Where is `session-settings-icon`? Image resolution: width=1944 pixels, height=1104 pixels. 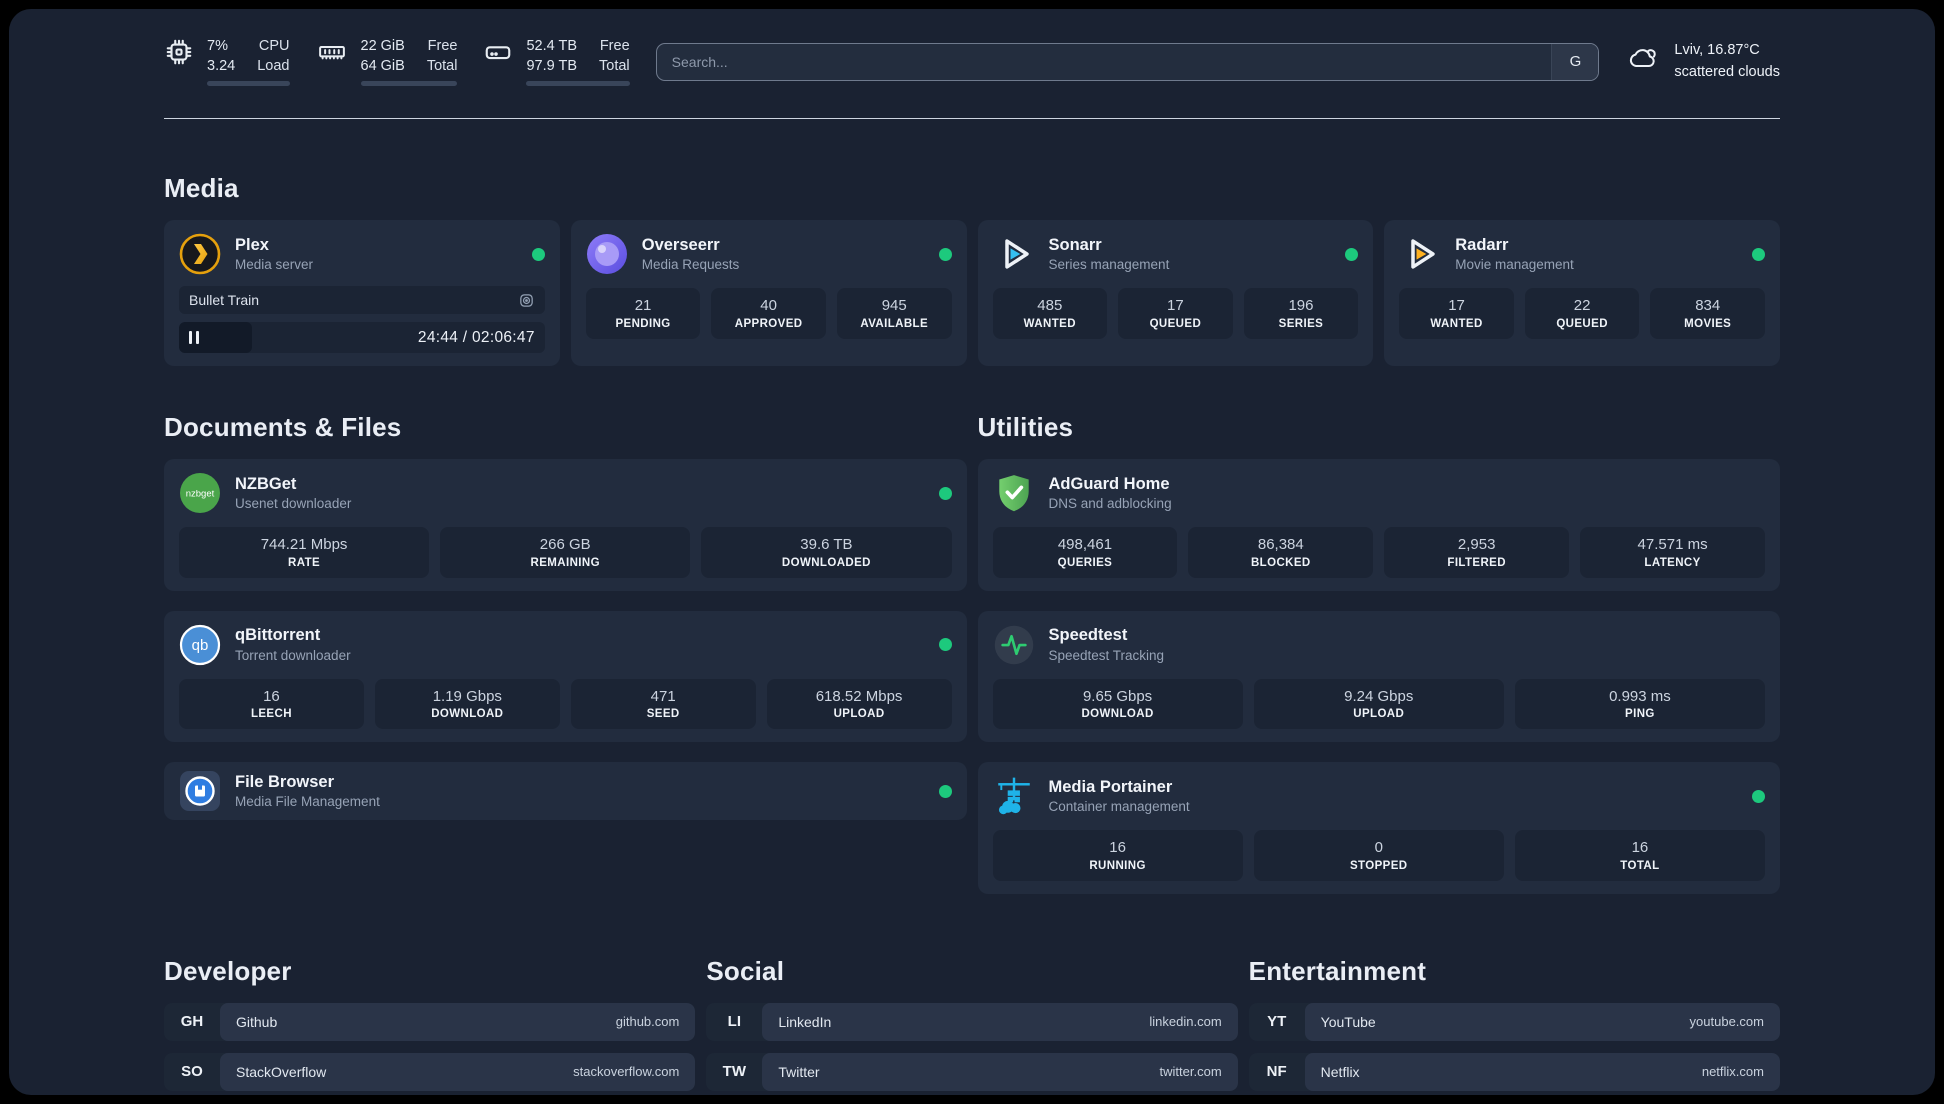 session-settings-icon is located at coordinates (526, 300).